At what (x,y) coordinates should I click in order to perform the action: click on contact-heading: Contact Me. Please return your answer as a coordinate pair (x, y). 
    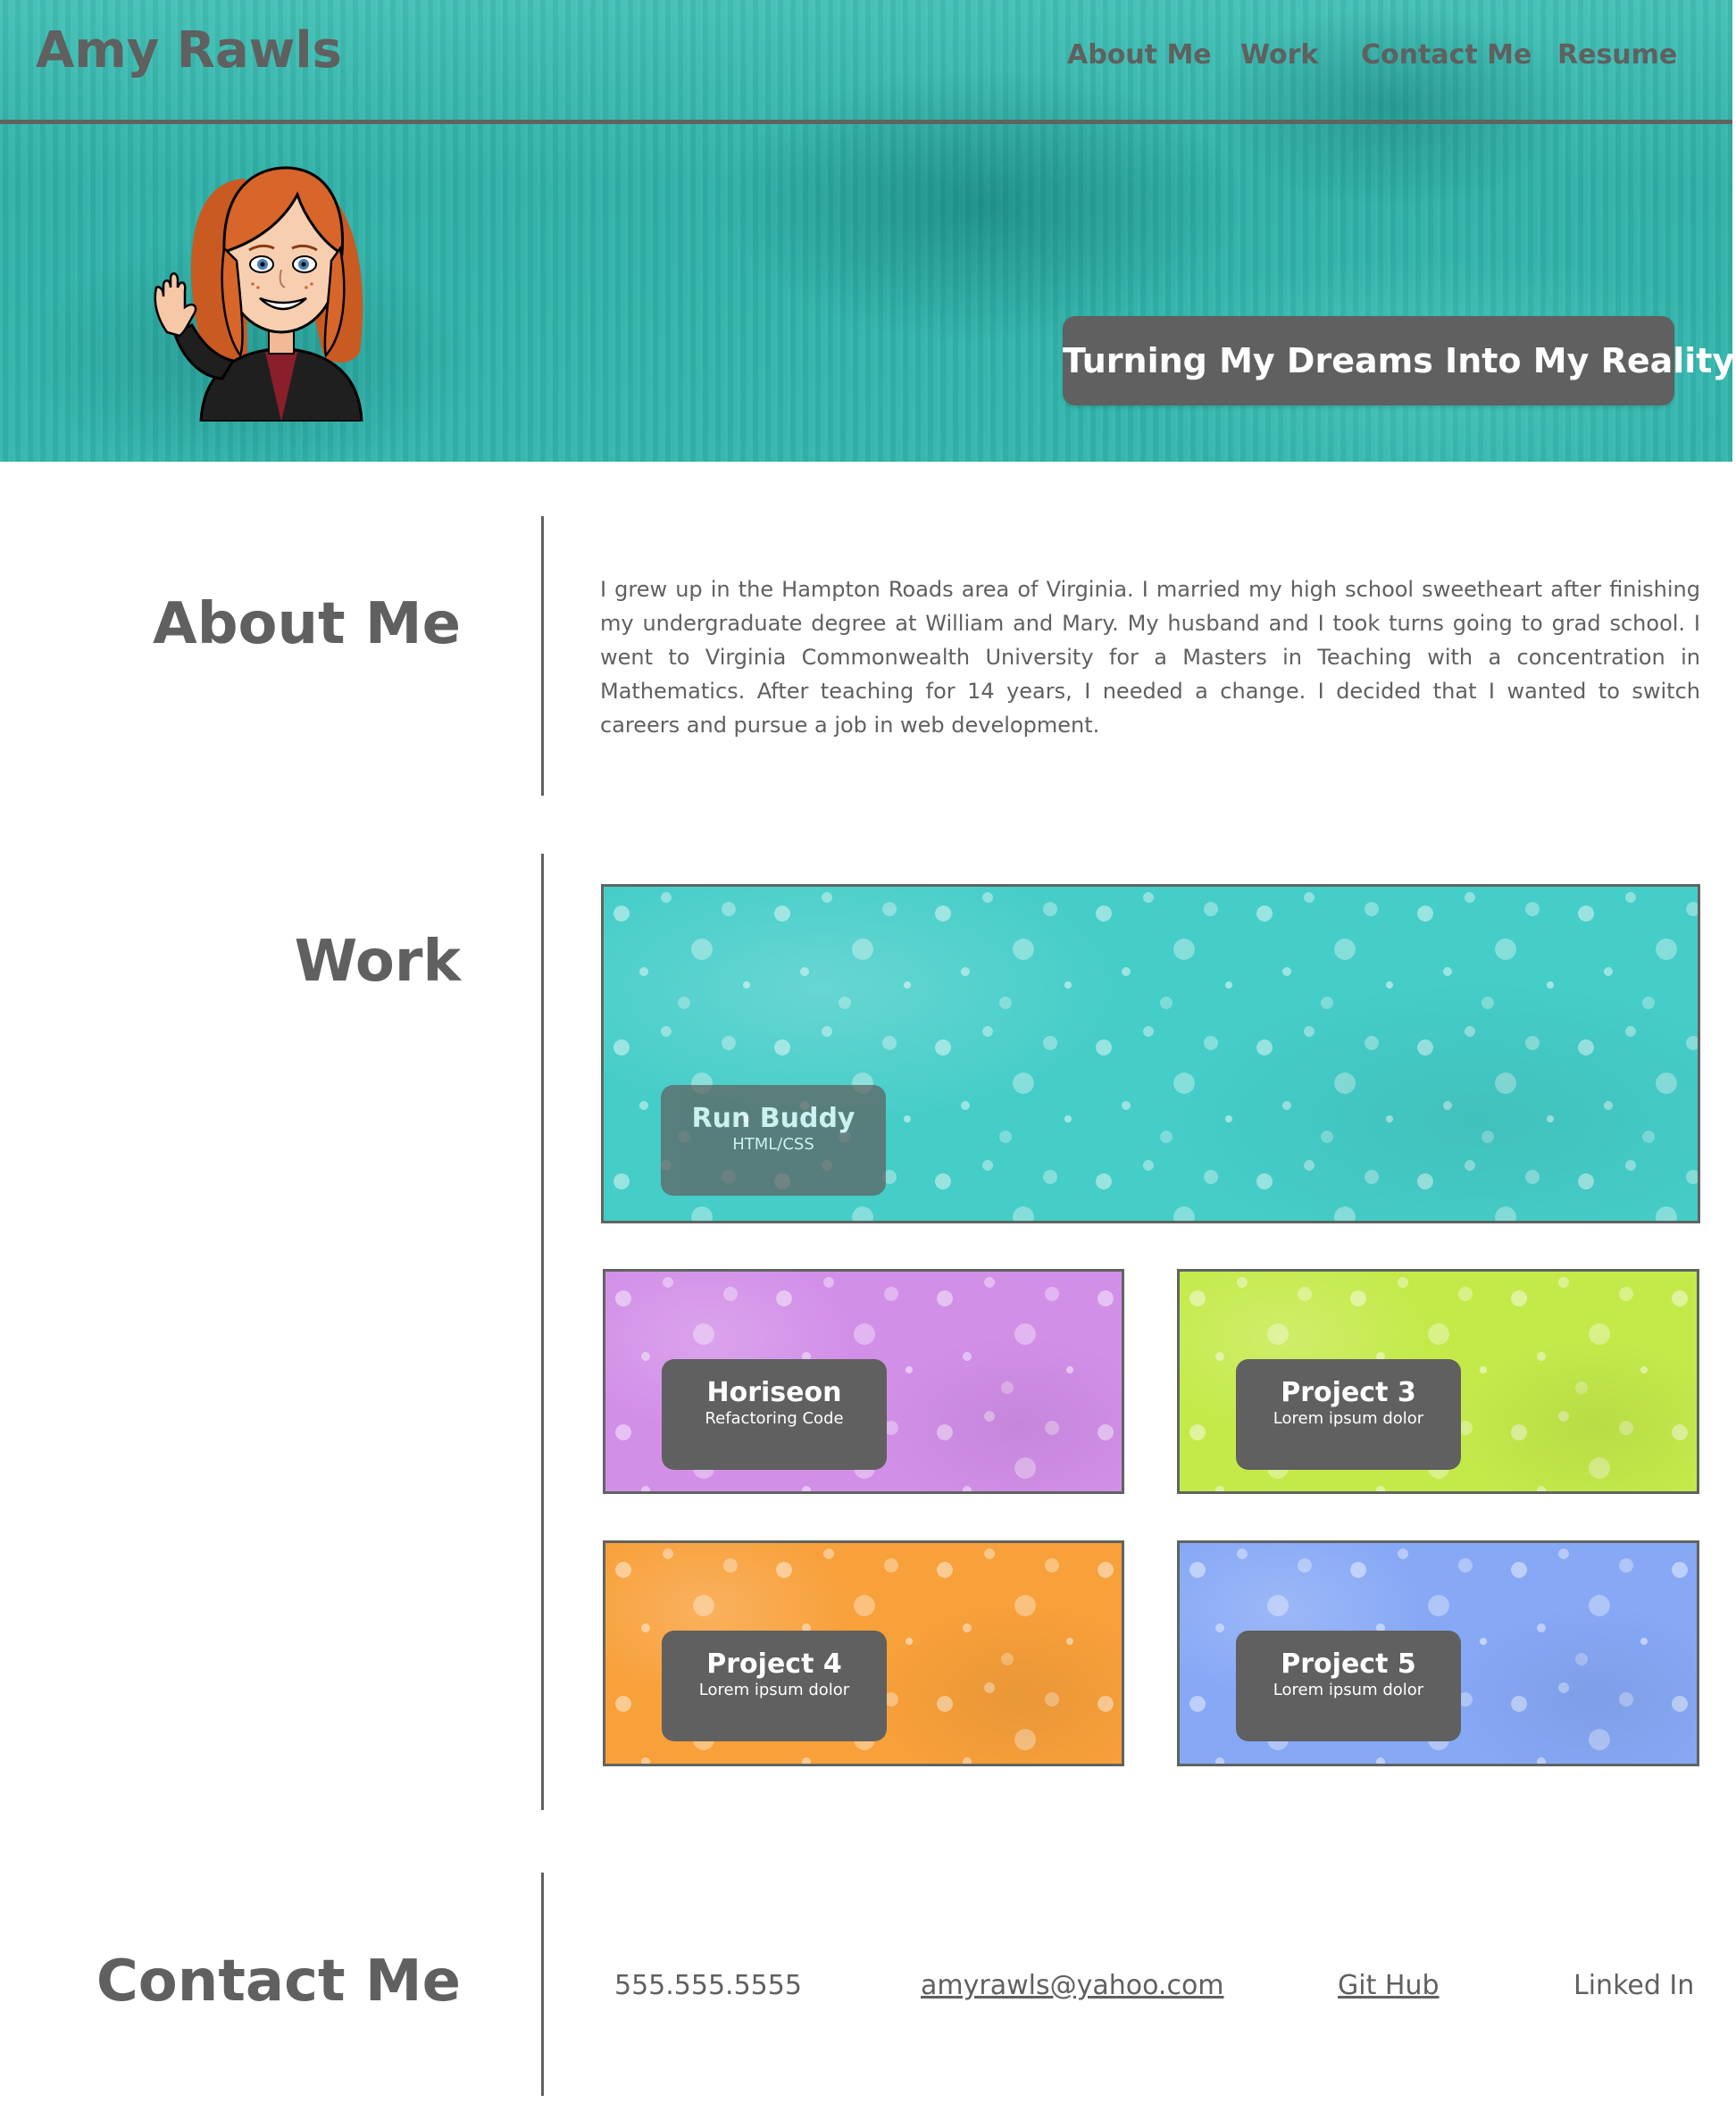
    Looking at the image, I should click on (278, 1982).